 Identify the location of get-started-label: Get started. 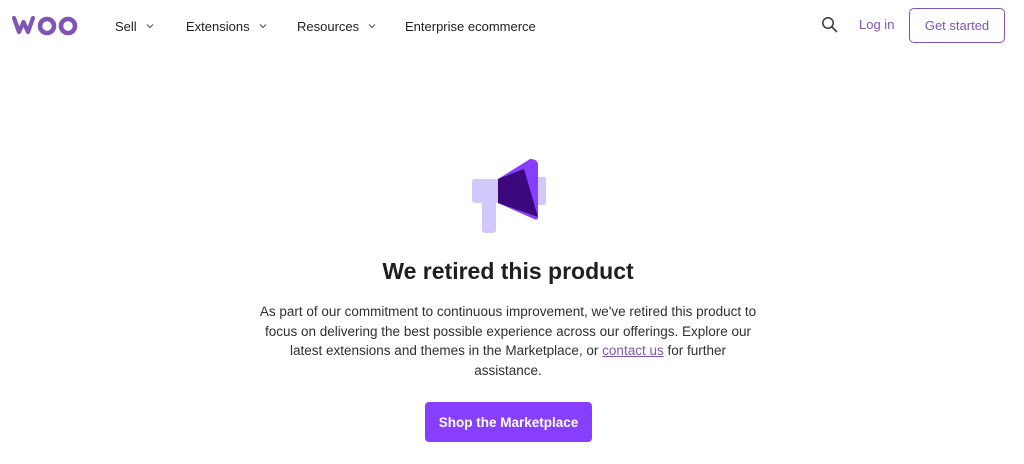
(957, 25).